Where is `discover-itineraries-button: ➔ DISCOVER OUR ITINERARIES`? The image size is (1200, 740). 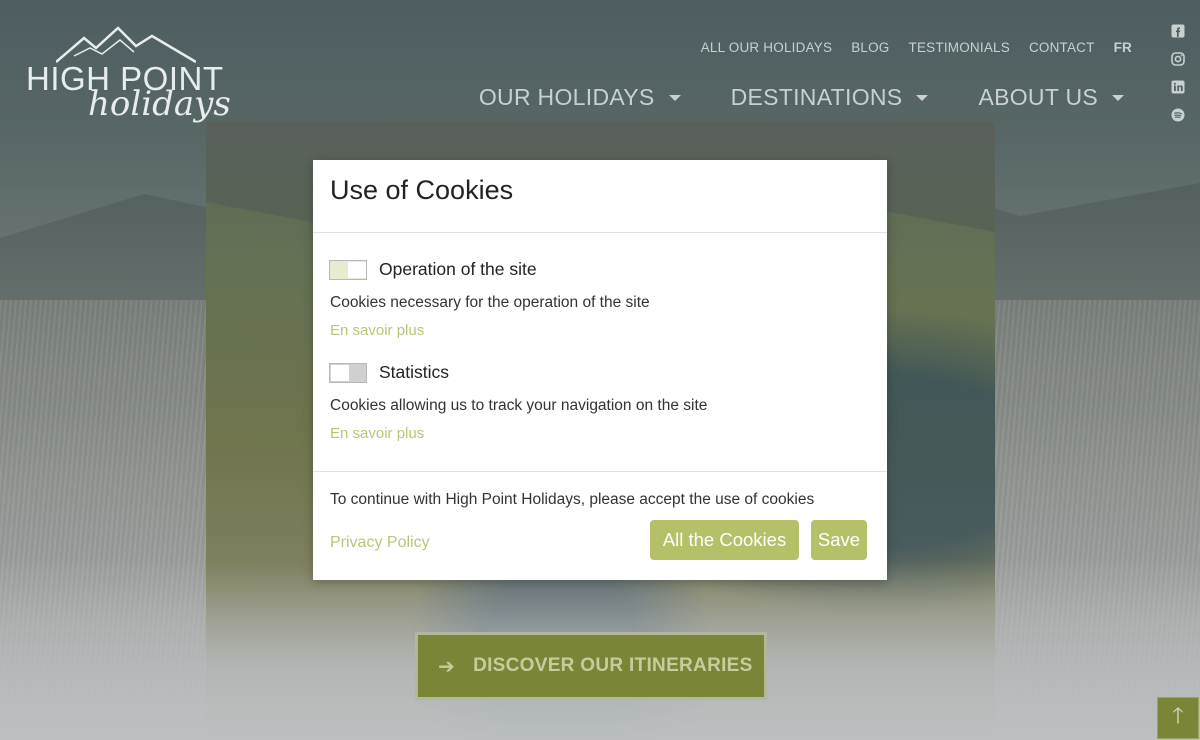 discover-itineraries-button: ➔ DISCOVER OUR ITINERARIES is located at coordinates (591, 666).